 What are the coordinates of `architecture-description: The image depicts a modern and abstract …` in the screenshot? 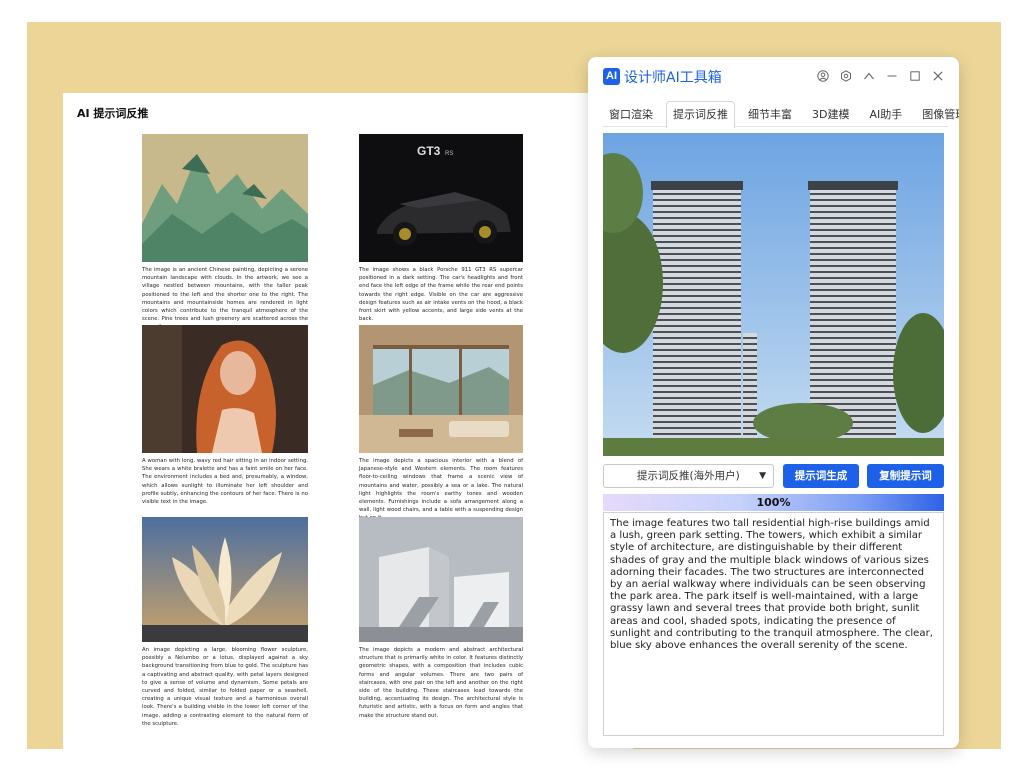 It's located at (441, 683).